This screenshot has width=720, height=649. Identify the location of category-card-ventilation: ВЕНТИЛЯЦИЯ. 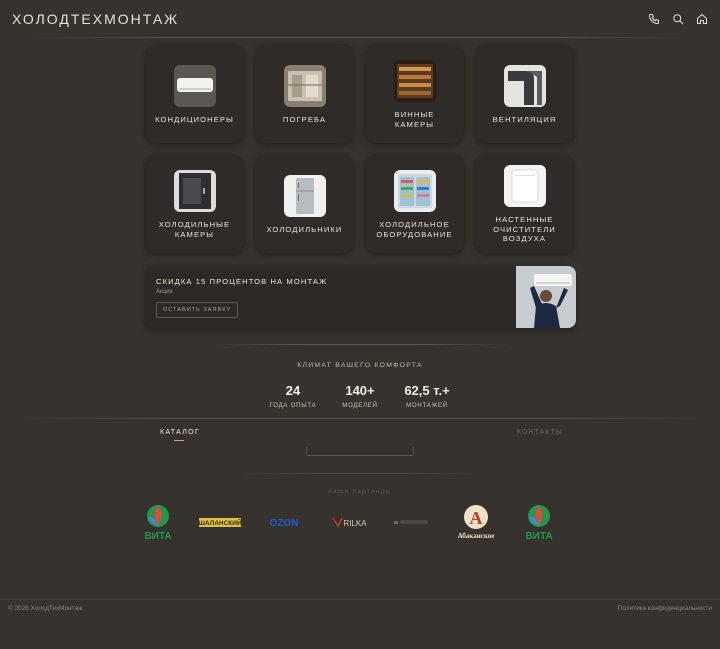
(524, 93).